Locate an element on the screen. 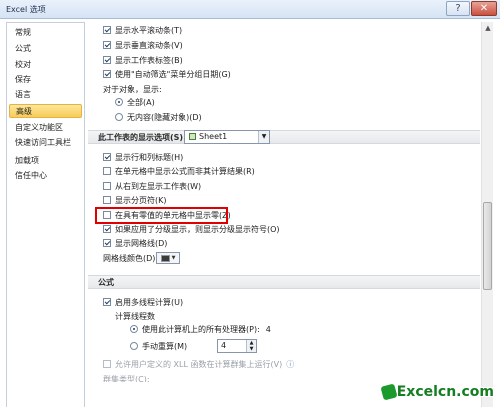 The width and height of the screenshot is (500, 407). sidebar-item-trust-center: 信任中心 is located at coordinates (45, 176).